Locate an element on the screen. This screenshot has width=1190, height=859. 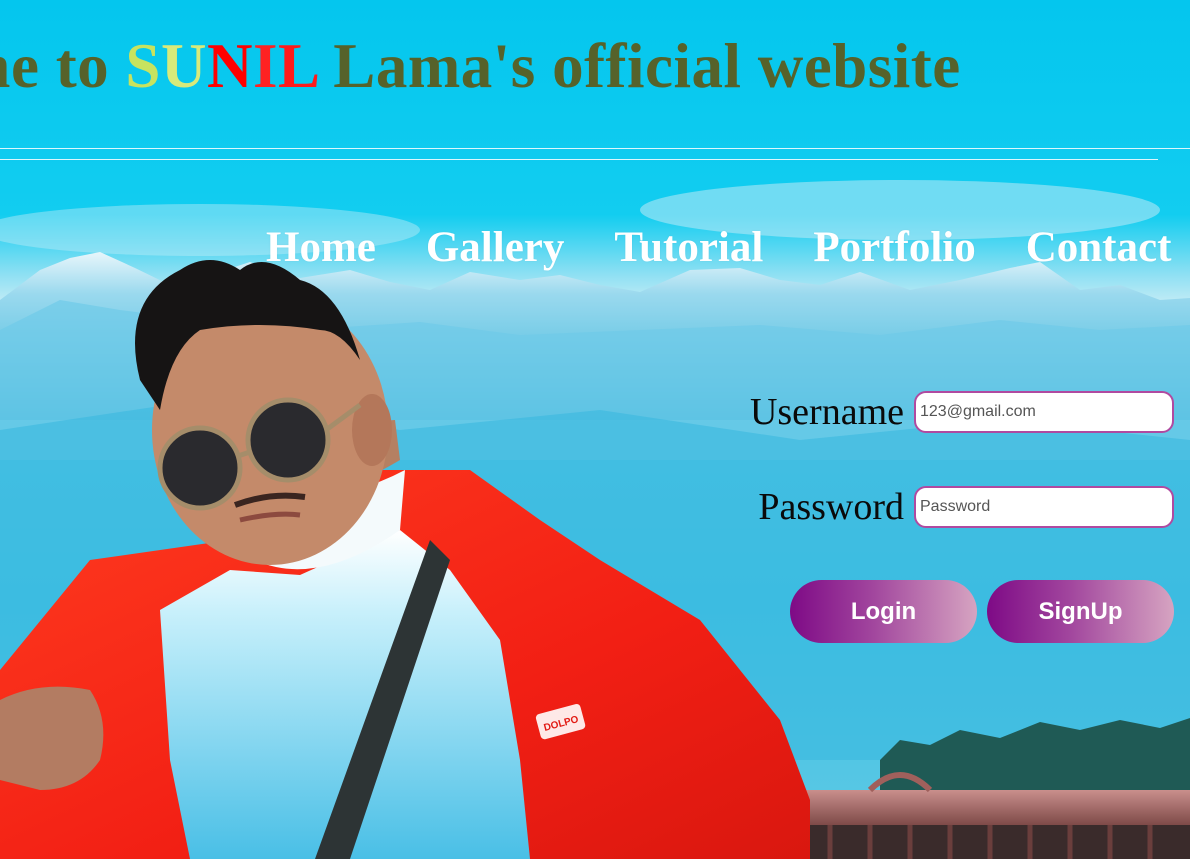
password-input is located at coordinates (1044, 507).